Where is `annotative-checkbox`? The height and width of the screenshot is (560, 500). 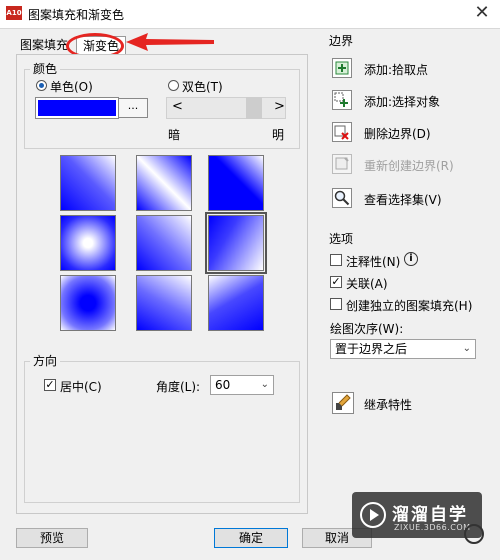 annotative-checkbox is located at coordinates (336, 260).